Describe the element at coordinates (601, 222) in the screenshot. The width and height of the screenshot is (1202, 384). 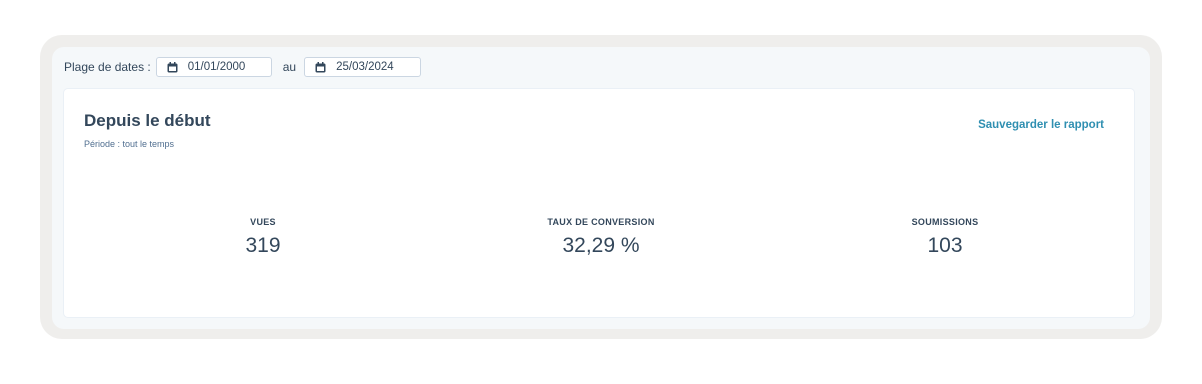
I see `stat-label: TAUX DE CONVERSION` at that location.